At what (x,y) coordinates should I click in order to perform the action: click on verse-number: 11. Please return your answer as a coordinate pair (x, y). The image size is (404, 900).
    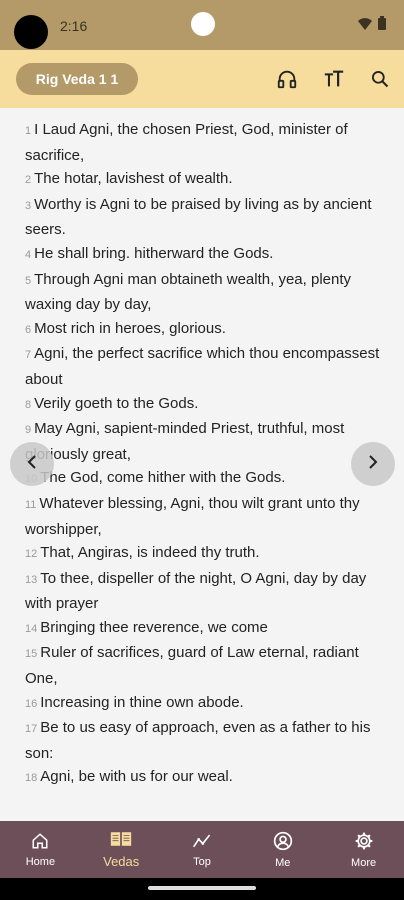
    Looking at the image, I should click on (31, 504).